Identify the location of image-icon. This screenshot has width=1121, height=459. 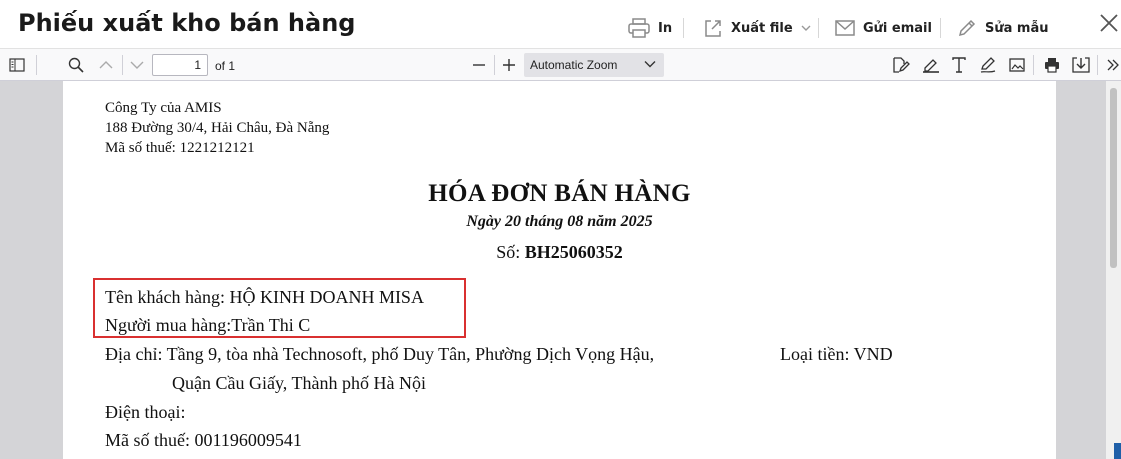
(1017, 65).